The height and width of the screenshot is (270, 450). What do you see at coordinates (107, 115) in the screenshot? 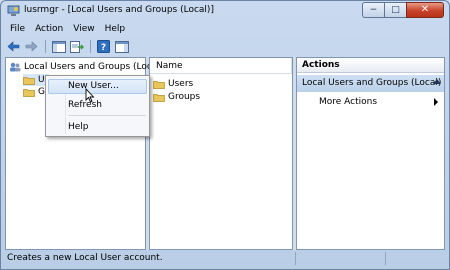
I see `context-menu-separator` at bounding box center [107, 115].